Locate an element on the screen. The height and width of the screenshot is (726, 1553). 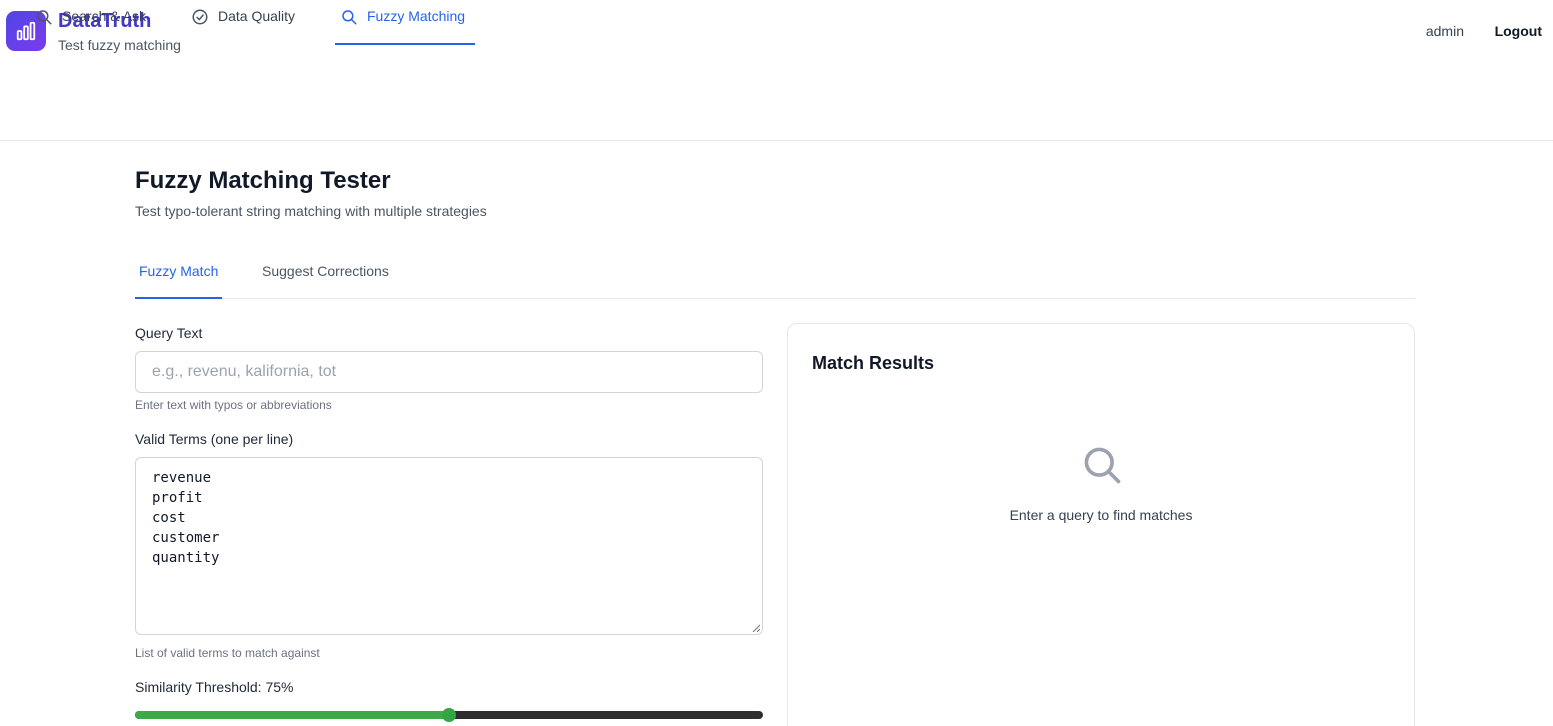
nav-tab-label: Fuzzy Matching is located at coordinates (416, 16).